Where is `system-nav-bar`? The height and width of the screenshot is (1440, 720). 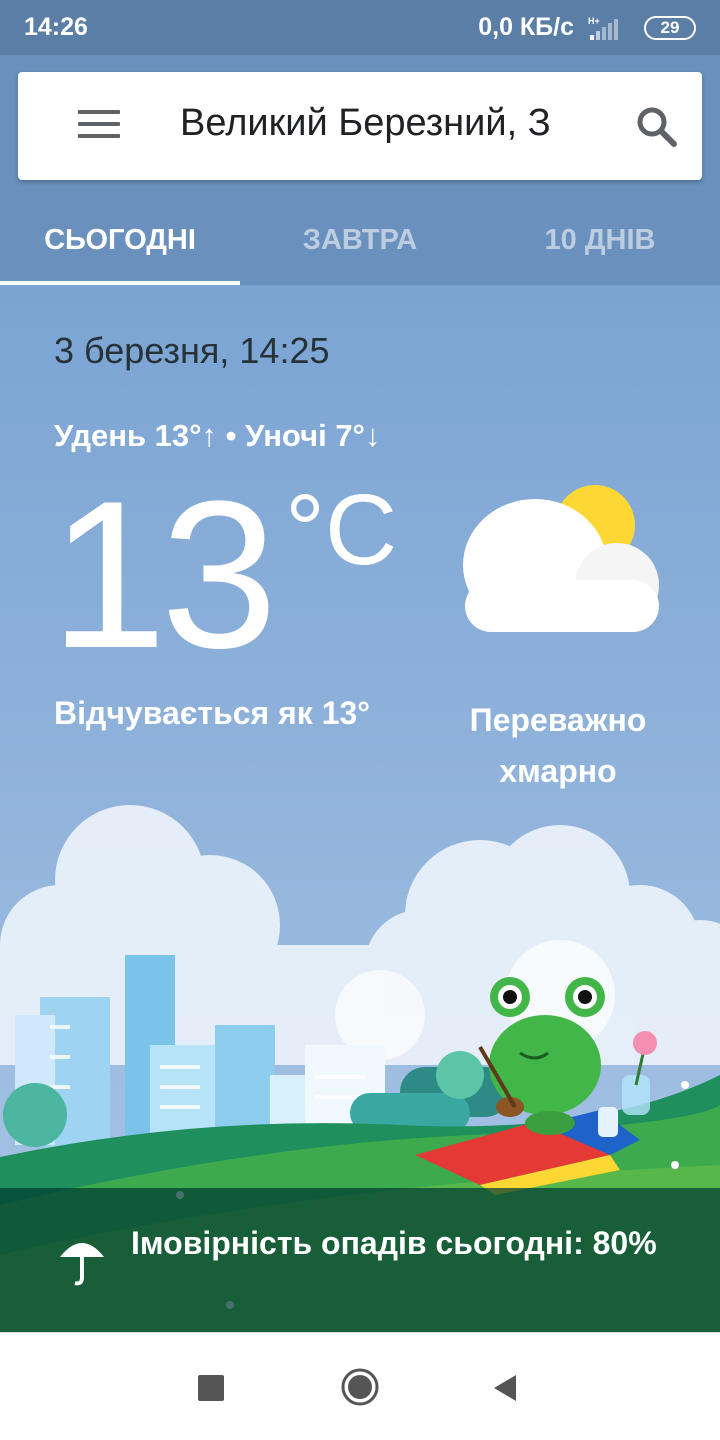
system-nav-bar is located at coordinates (360, 1386).